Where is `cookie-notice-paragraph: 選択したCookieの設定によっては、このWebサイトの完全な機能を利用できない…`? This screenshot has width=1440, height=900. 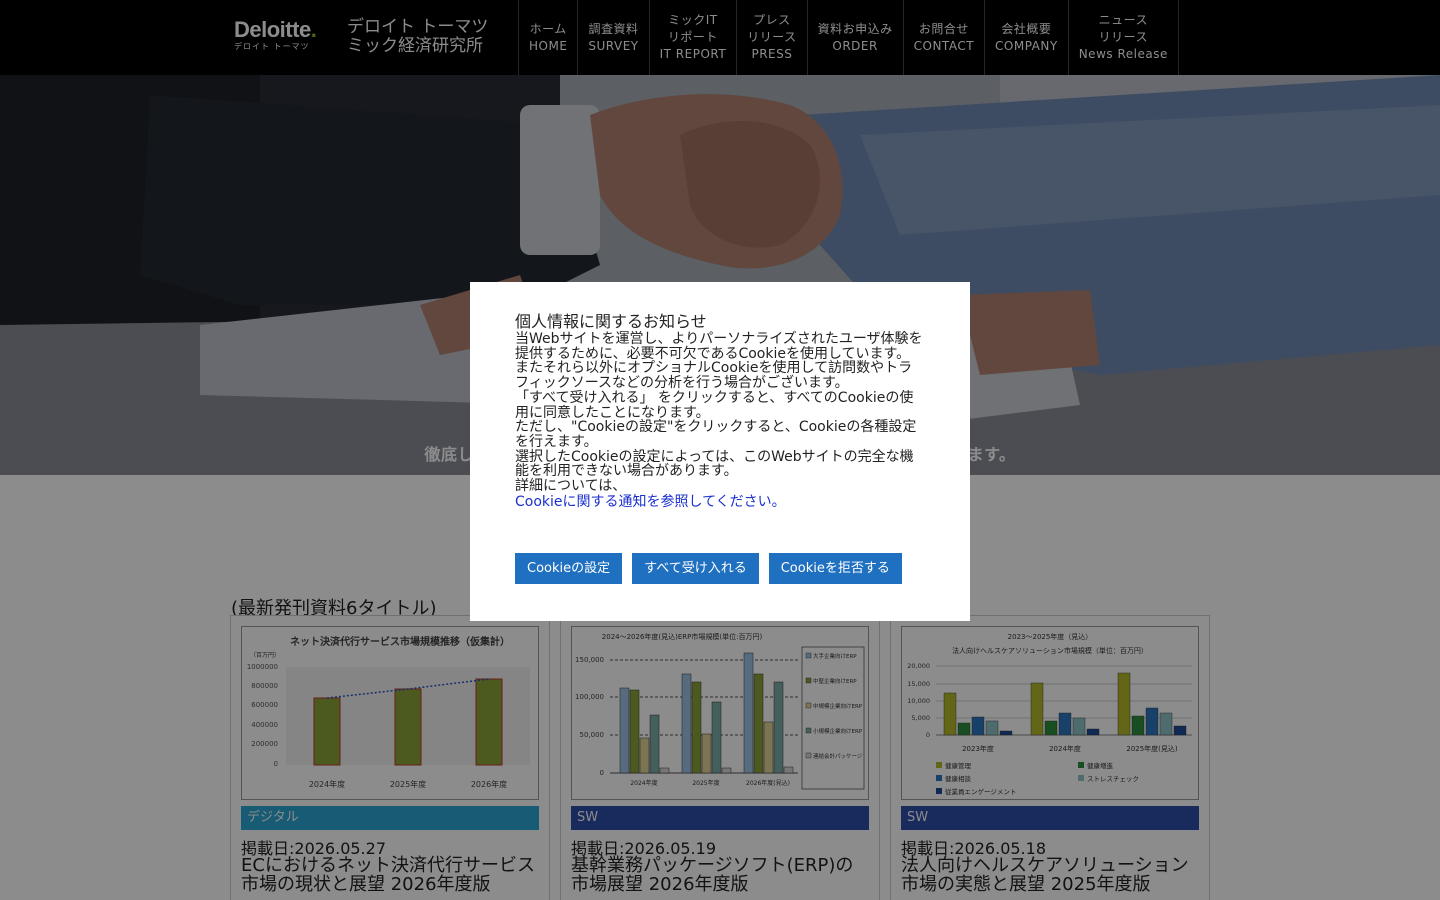 cookie-notice-paragraph: 選択したCookieの設定によっては、このWebサイトの完全な機能を利用できない… is located at coordinates (714, 464).